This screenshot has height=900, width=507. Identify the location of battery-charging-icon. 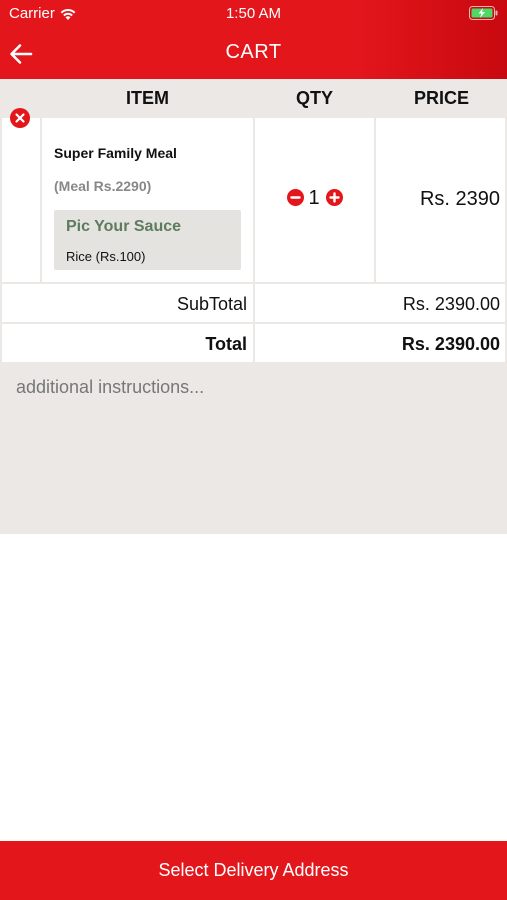
(483, 13).